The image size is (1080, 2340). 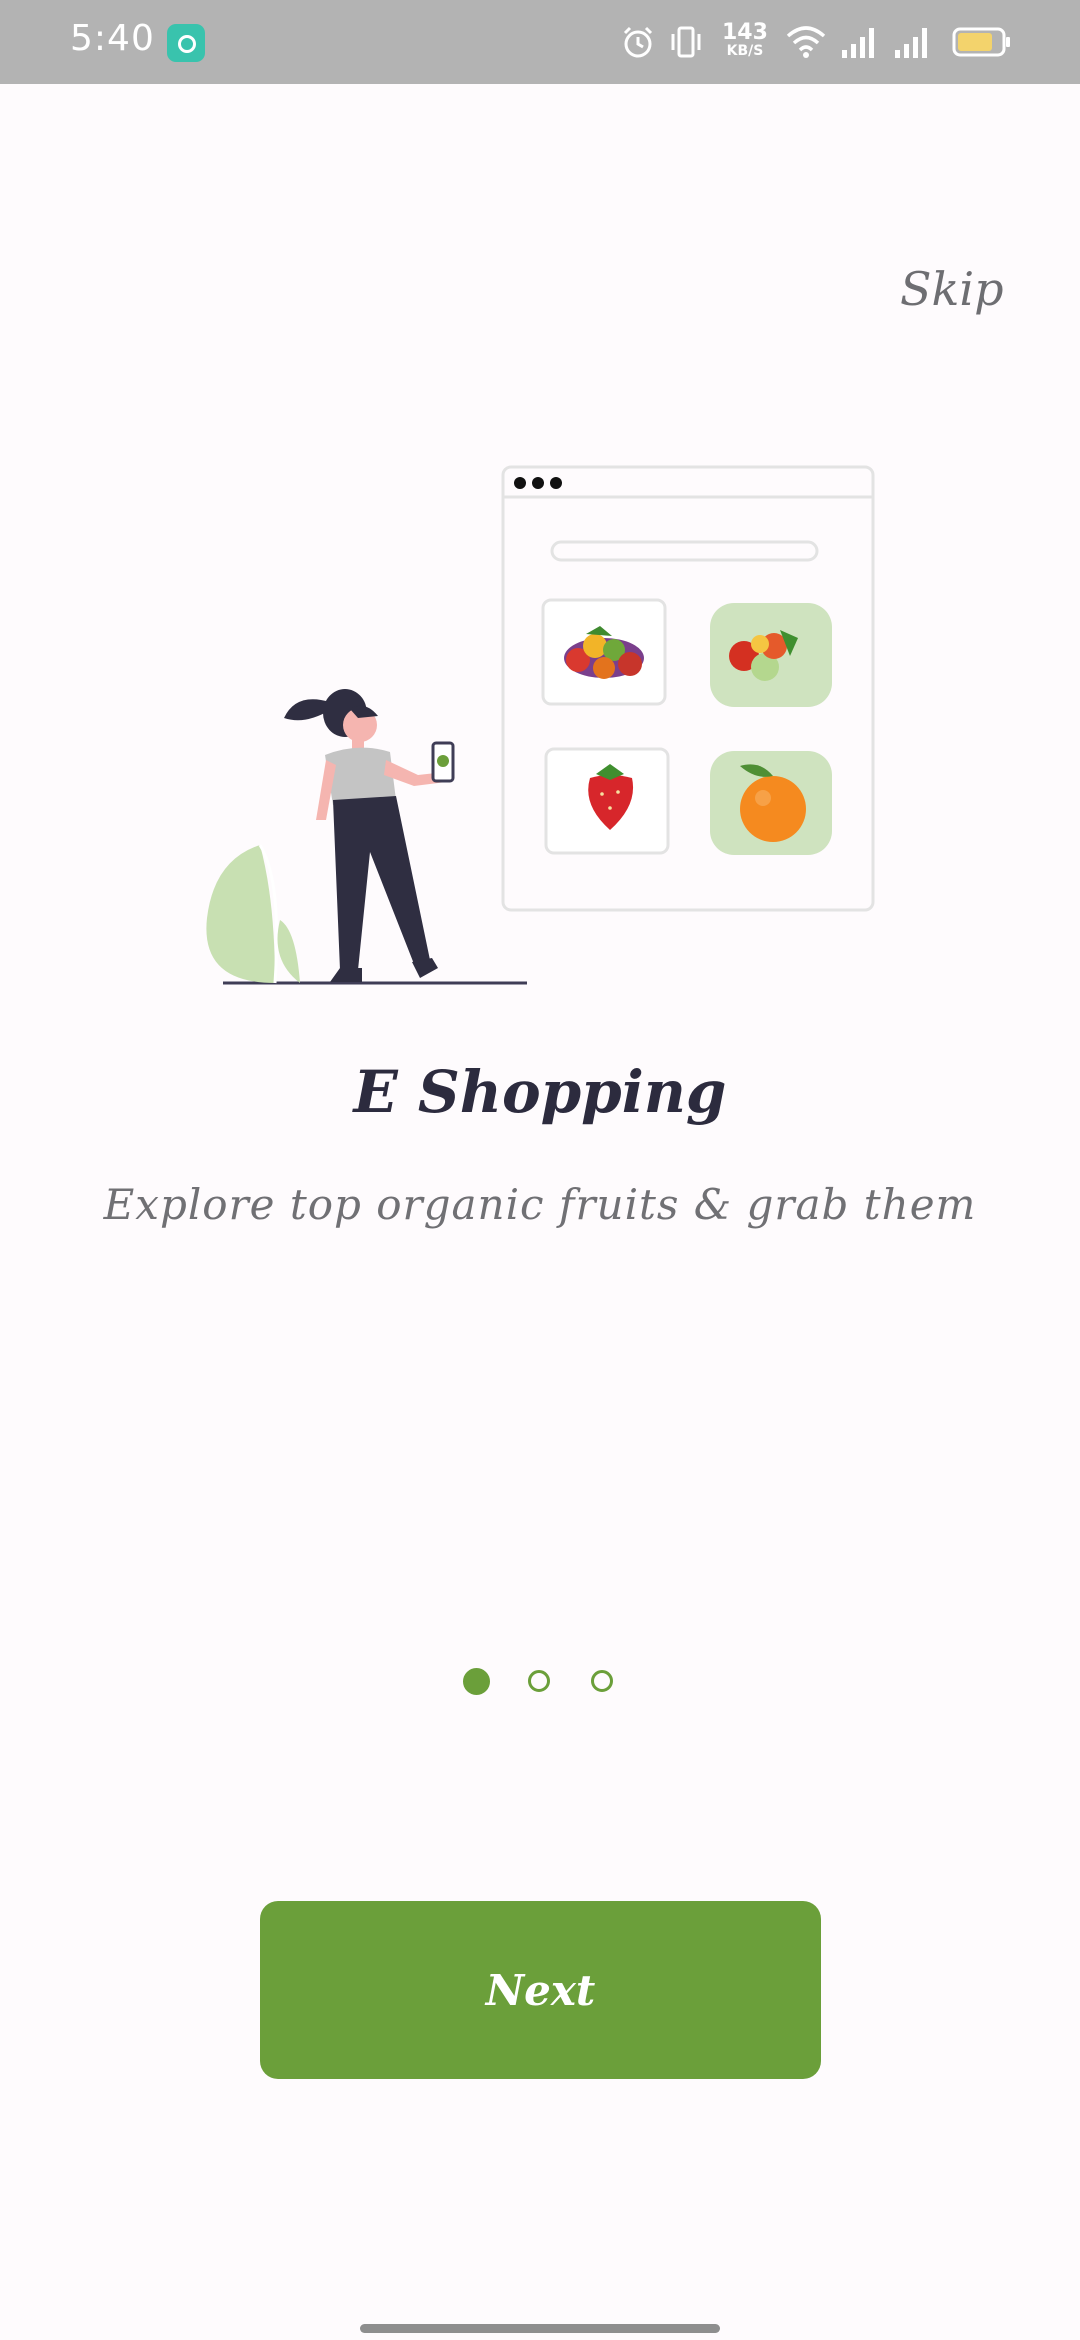 I want to click on skip-button: Skip, so click(x=952, y=289).